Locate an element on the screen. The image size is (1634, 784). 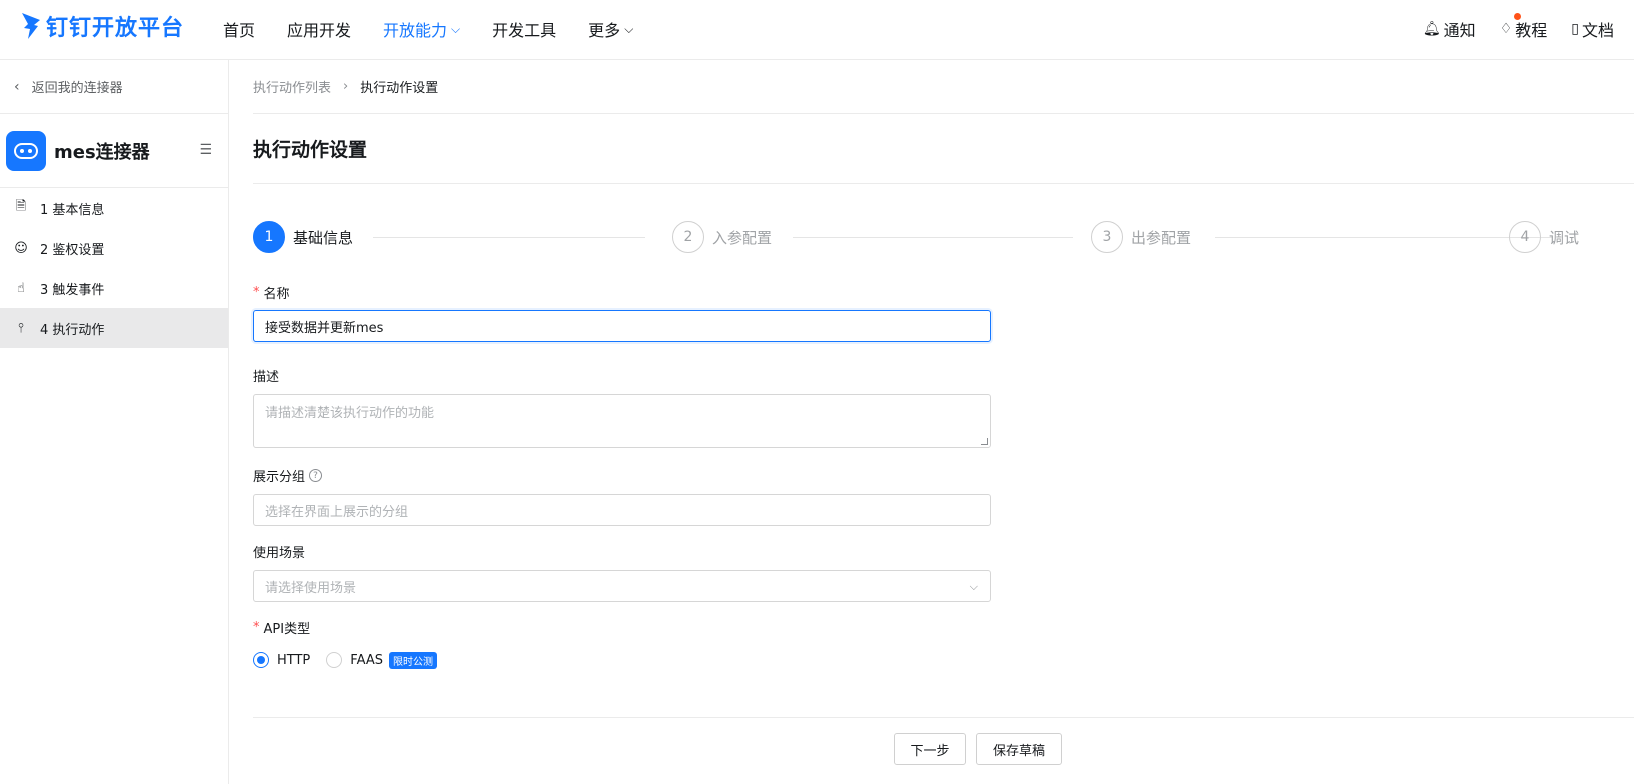
document-icon: 🗎︎ is located at coordinates (21, 206).